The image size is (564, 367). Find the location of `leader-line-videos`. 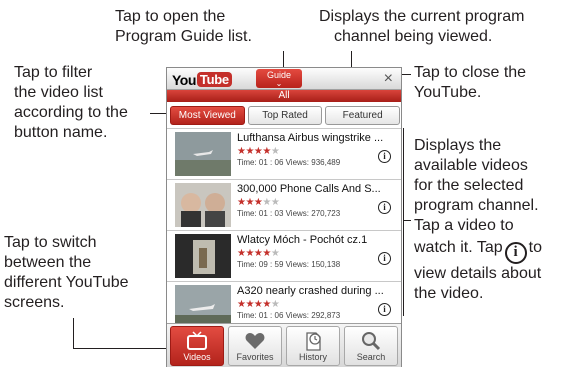

leader-line-videos is located at coordinates (407, 220).